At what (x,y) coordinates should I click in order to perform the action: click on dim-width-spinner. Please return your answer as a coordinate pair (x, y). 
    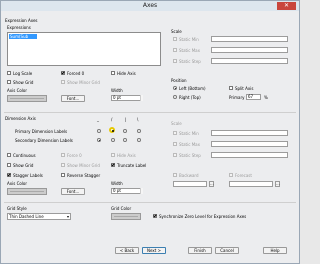
    Looking at the image, I should click on (141, 191).